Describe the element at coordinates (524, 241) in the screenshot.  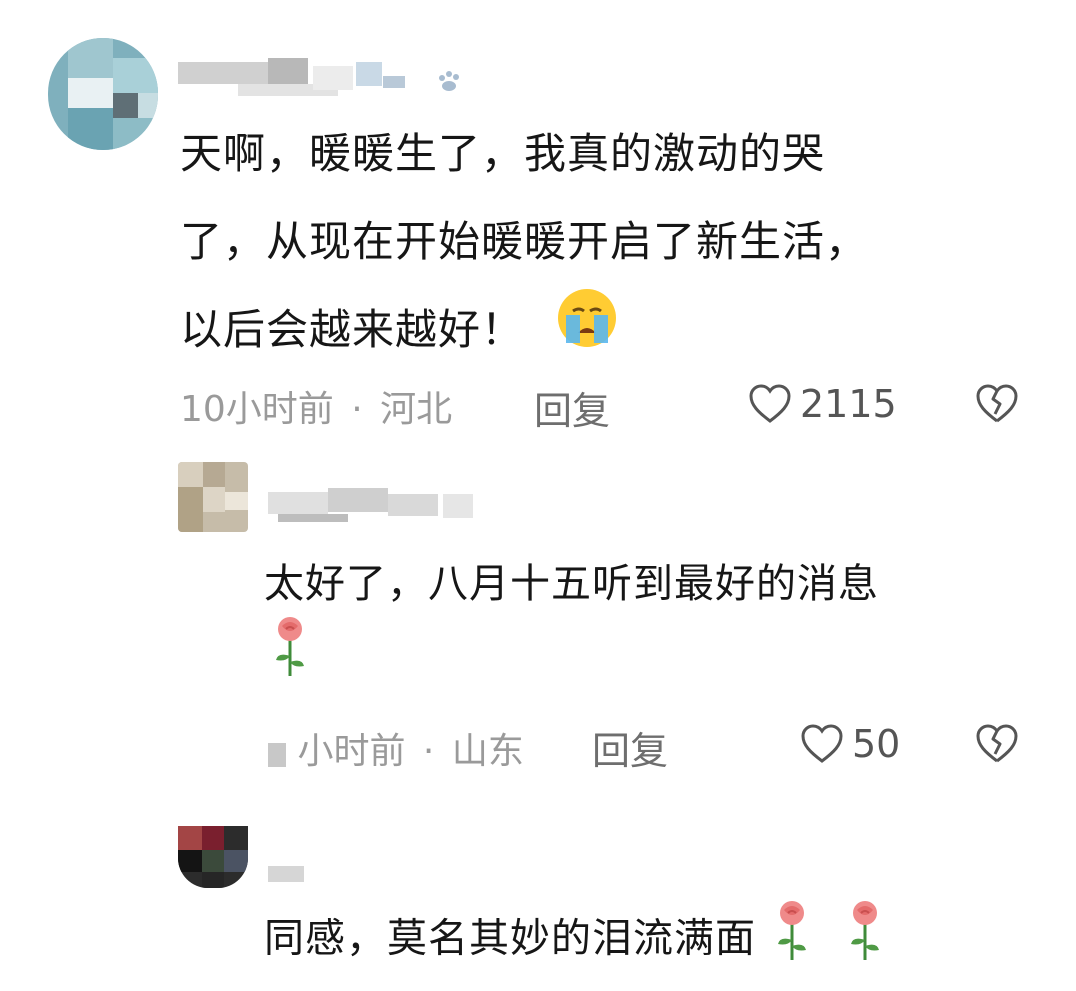
I see `comment-text-line: 了，从现在开始暖暖开启了新生活，` at that location.